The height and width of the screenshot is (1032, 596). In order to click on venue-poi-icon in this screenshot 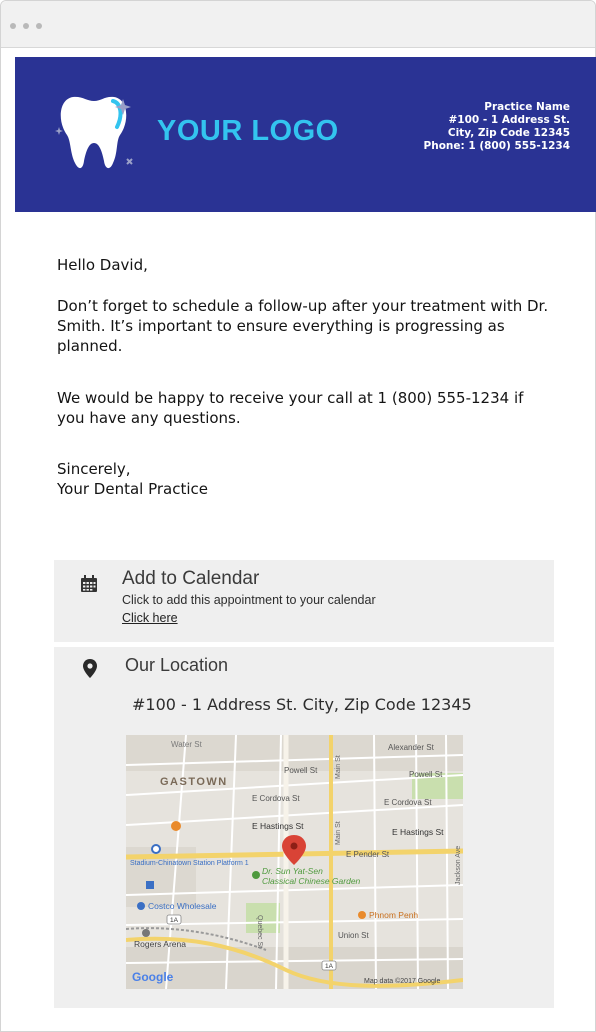, I will do `click(146, 933)`.